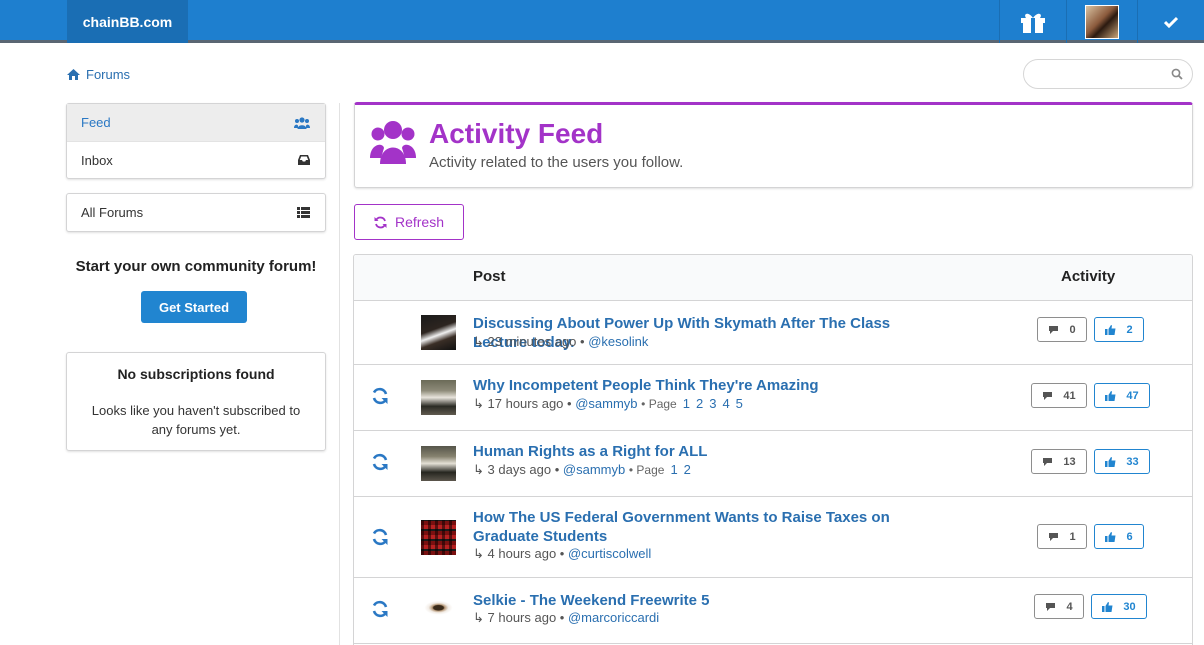  What do you see at coordinates (1059, 606) in the screenshot?
I see `comments-count-button: 4` at bounding box center [1059, 606].